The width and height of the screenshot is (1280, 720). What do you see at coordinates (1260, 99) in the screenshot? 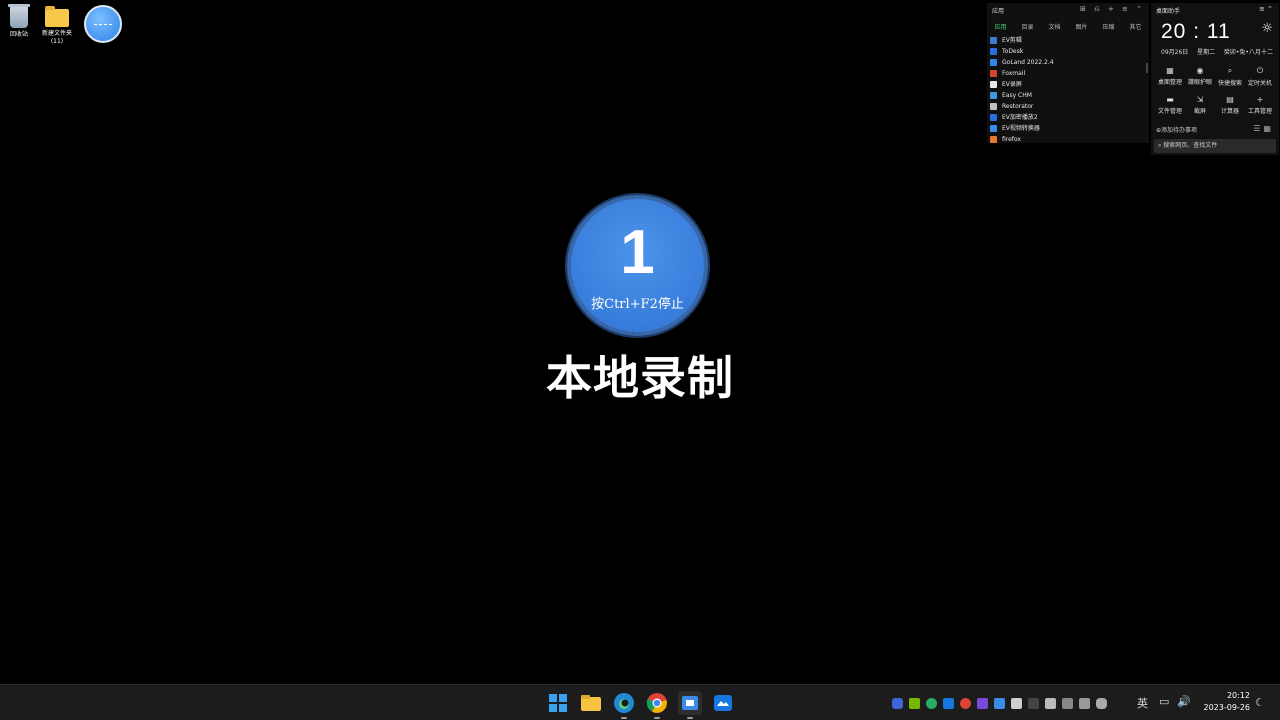
I see `tool-icon: +` at bounding box center [1260, 99].